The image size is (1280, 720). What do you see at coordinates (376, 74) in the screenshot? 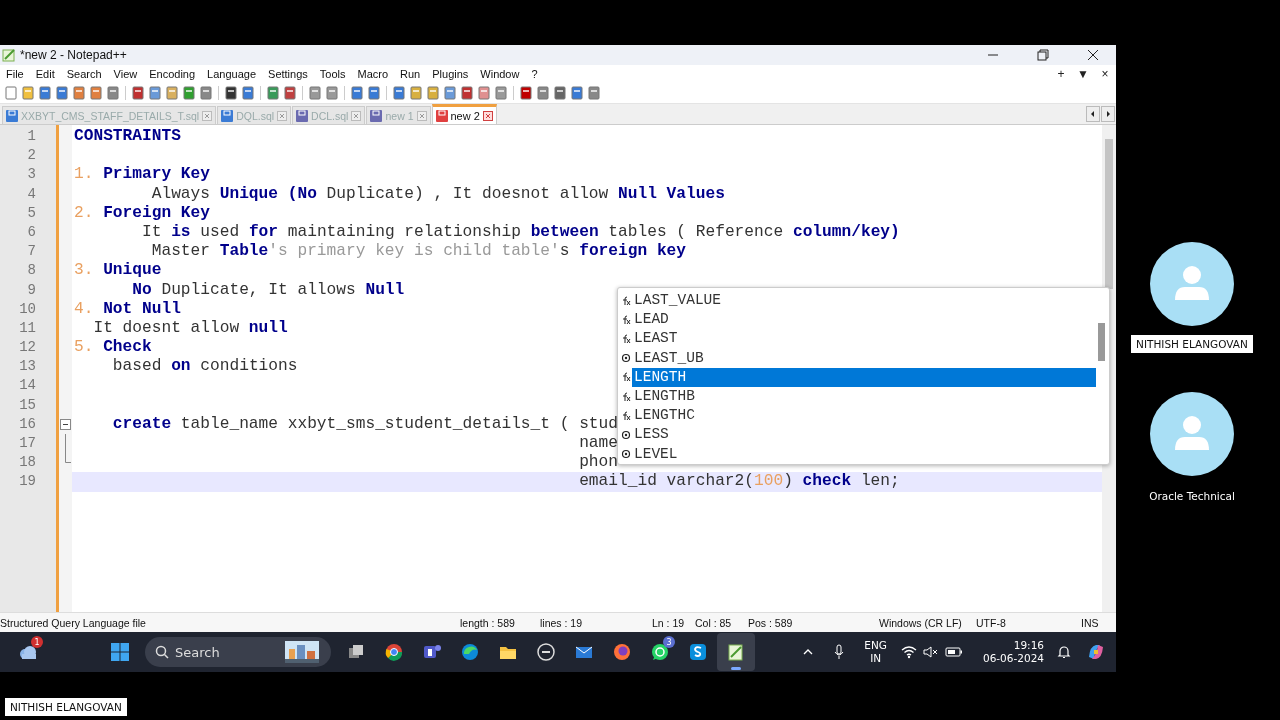
I see `menu-item: Macro` at bounding box center [376, 74].